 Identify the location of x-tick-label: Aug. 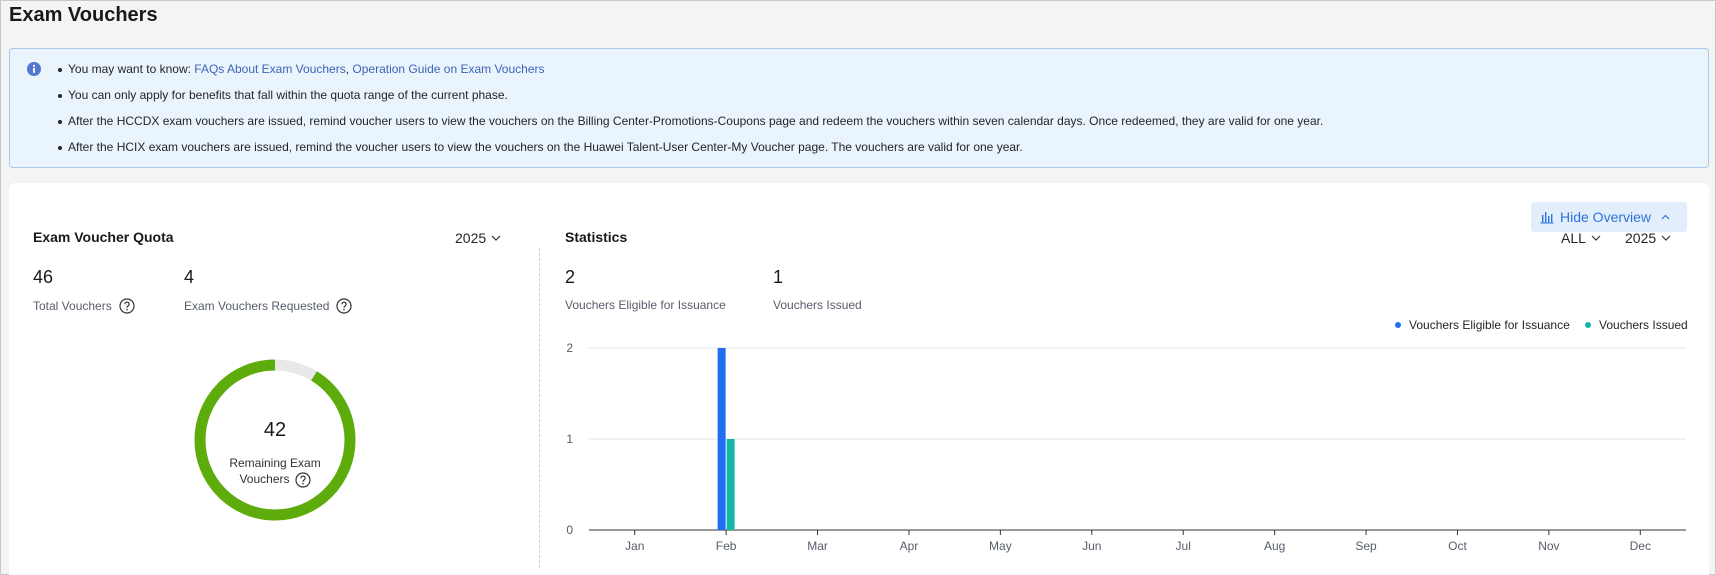
(1274, 546).